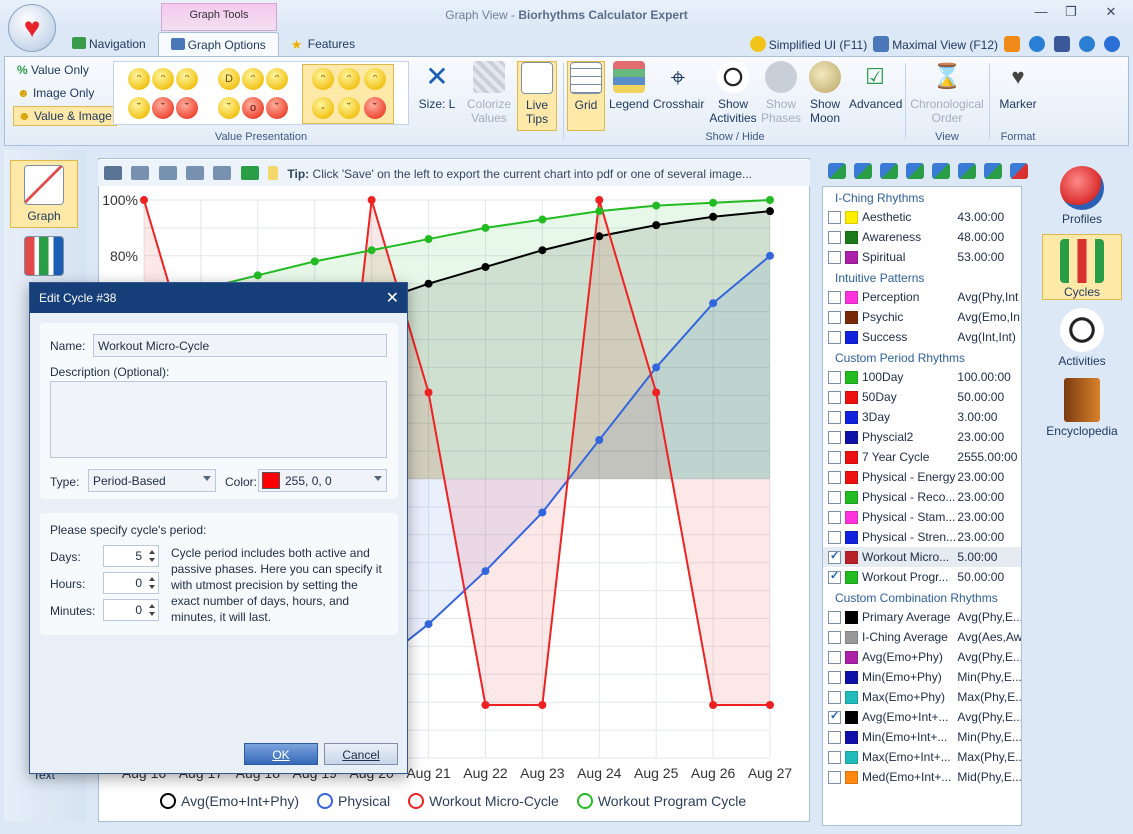 The image size is (1133, 834). What do you see at coordinates (65, 116) in the screenshot?
I see `value-image-option: ☻ Value & Image` at bounding box center [65, 116].